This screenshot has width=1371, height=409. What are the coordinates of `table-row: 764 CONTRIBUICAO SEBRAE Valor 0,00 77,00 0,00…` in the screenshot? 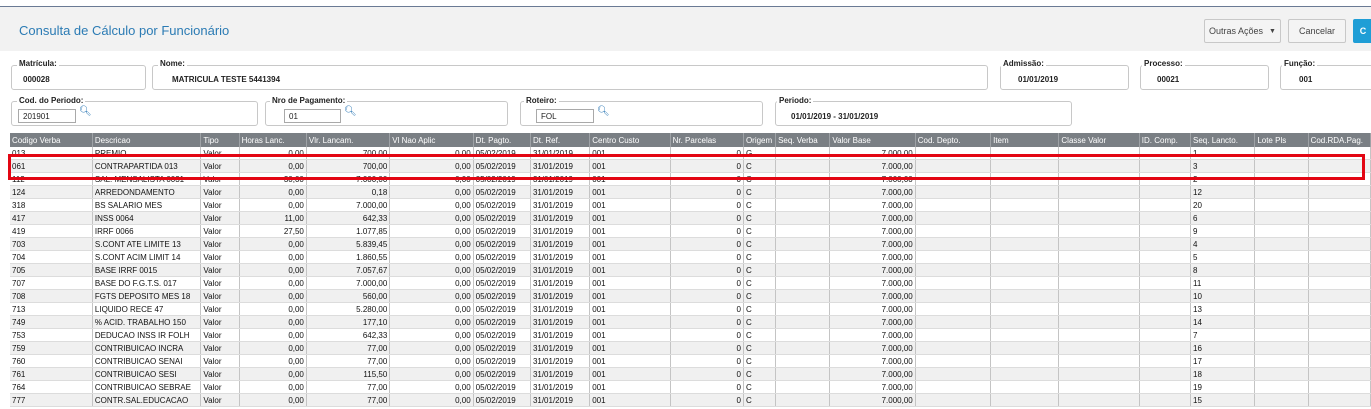 It's located at (690, 387).